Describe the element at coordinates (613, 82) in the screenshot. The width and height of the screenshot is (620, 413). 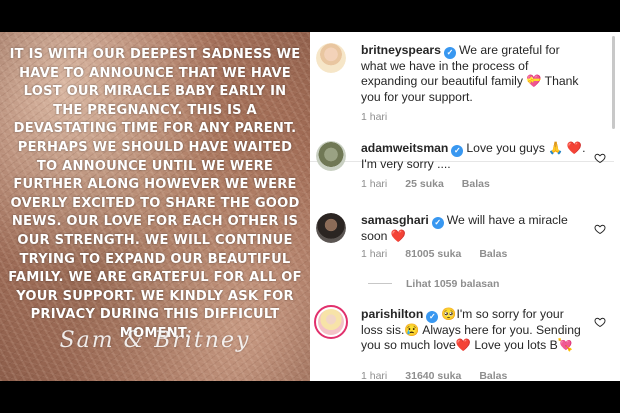
I see `scrollbar` at that location.